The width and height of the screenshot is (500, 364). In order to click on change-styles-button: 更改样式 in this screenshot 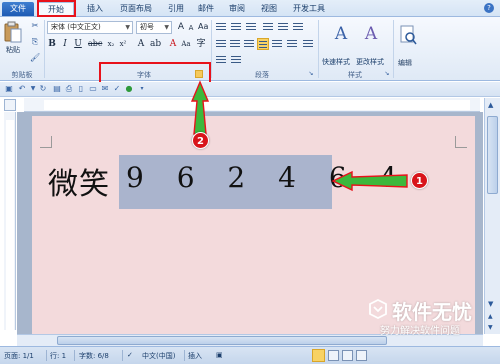, I will do `click(370, 62)`.